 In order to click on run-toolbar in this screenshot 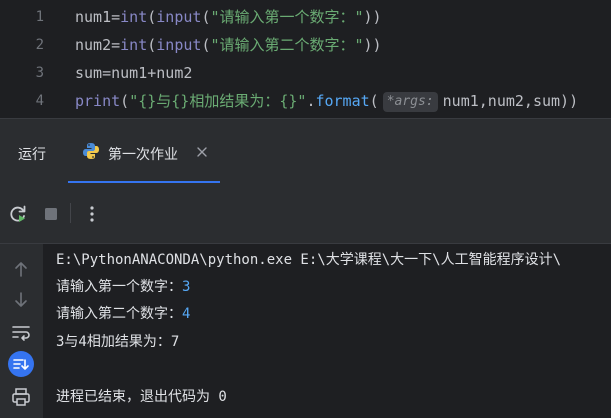, I will do `click(305, 213)`.